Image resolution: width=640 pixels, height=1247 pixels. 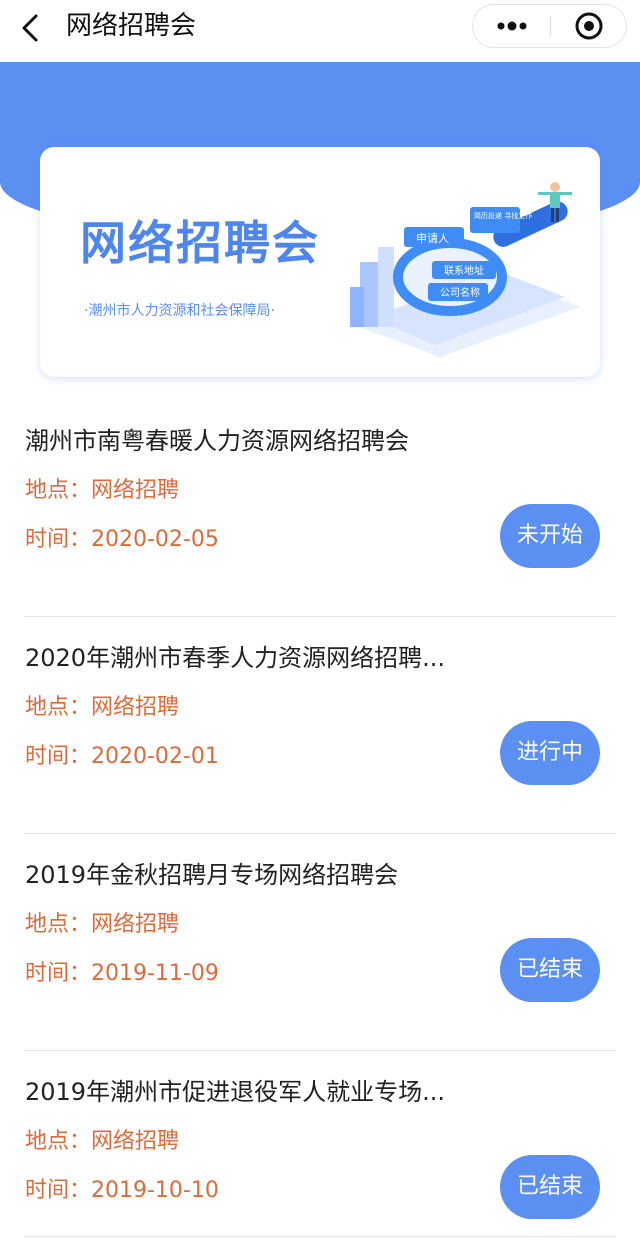 I want to click on status-badge: 进行中, so click(x=550, y=753).